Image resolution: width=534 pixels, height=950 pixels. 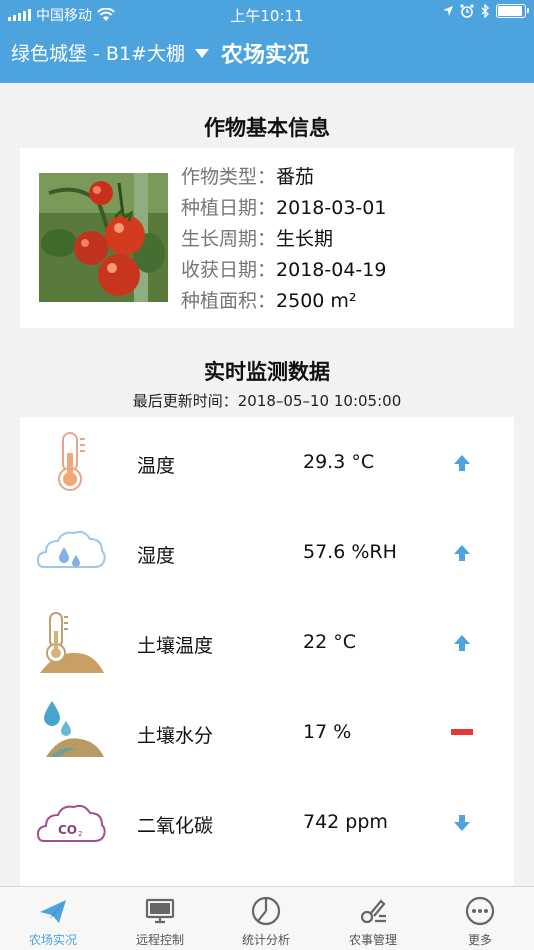 I want to click on monitor-row-co2: CO 2 二氧化碳 742 ppm, so click(x=267, y=822).